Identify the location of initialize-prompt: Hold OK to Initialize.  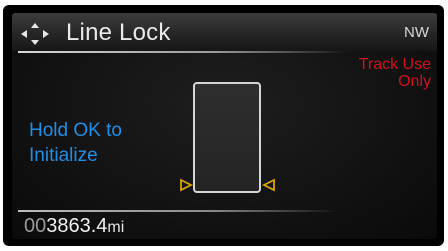
(104, 143).